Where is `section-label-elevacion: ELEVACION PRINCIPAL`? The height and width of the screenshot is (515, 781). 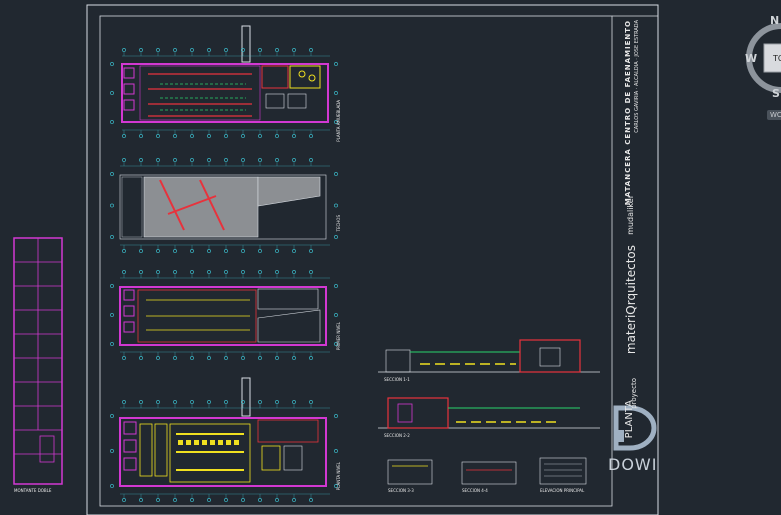 section-label-elevacion: ELEVACION PRINCIPAL is located at coordinates (562, 490).